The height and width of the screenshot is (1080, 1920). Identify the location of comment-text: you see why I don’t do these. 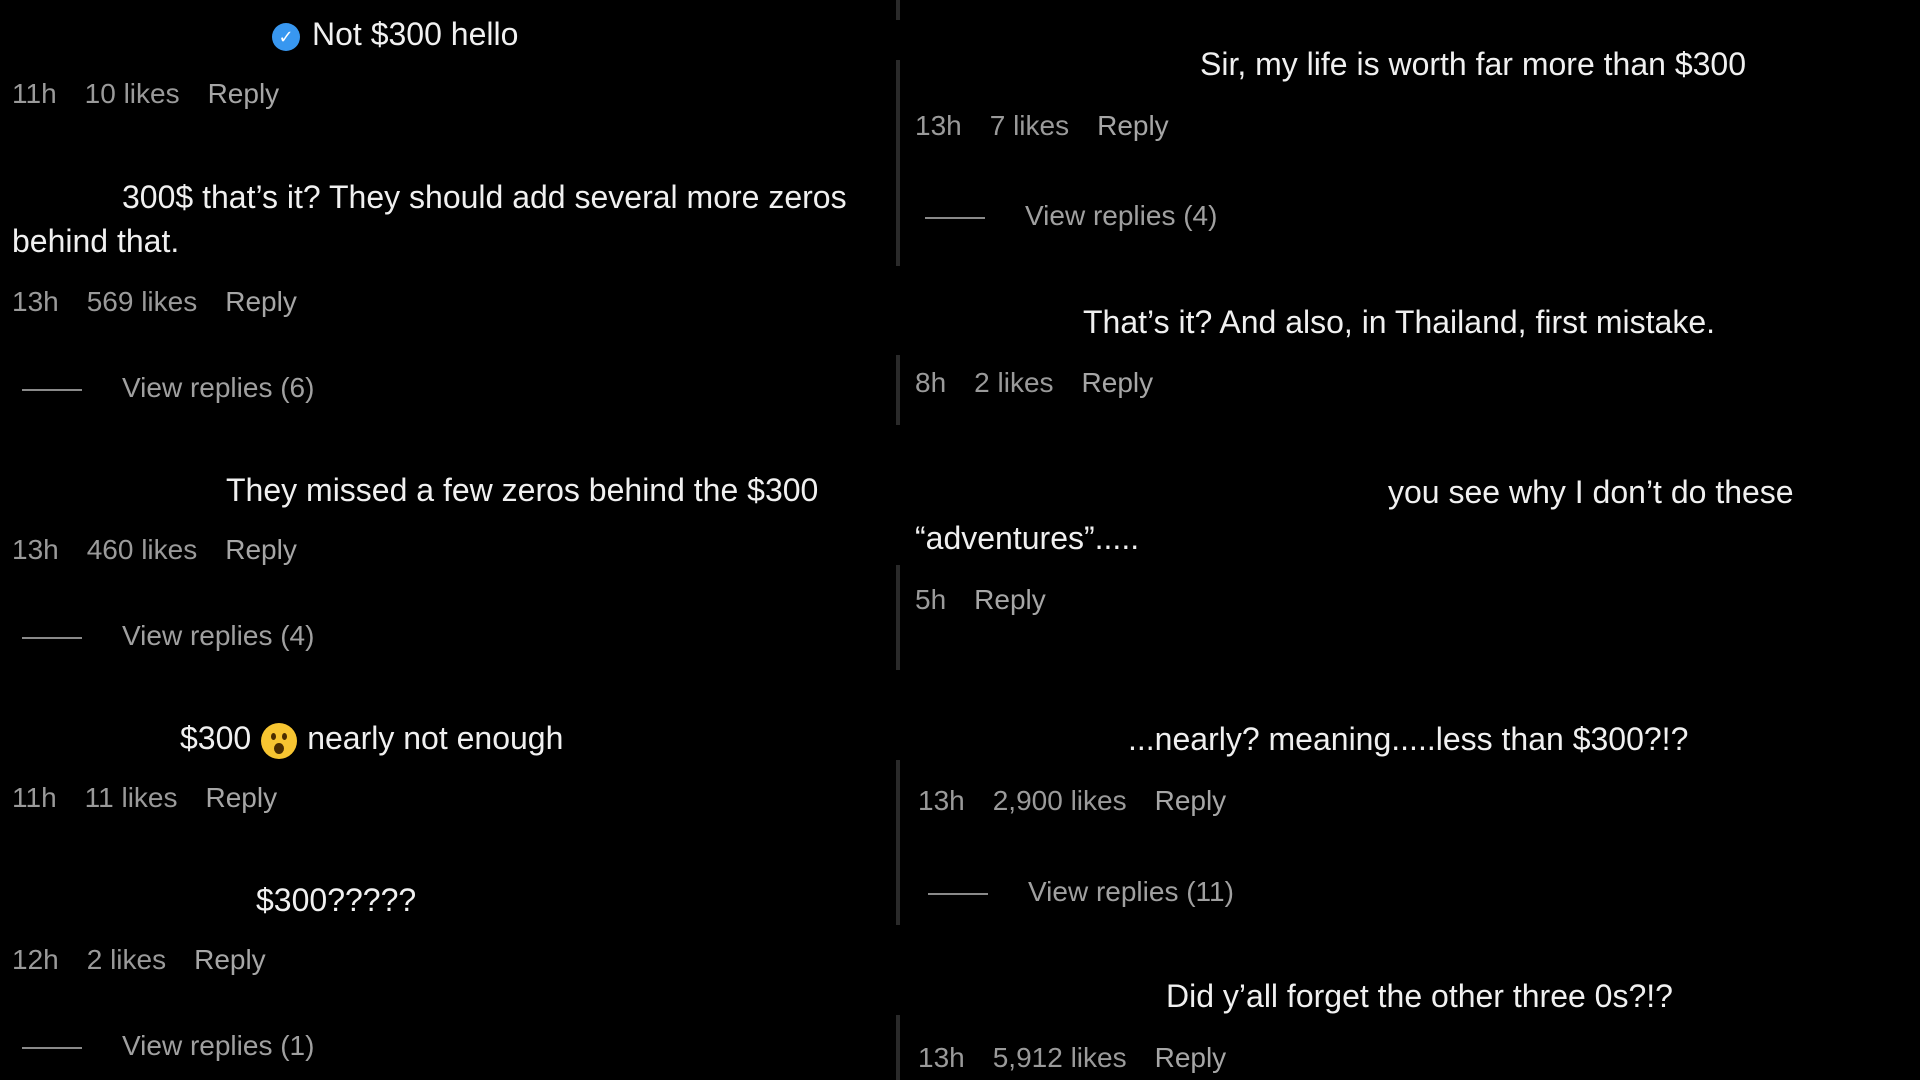
(1591, 492).